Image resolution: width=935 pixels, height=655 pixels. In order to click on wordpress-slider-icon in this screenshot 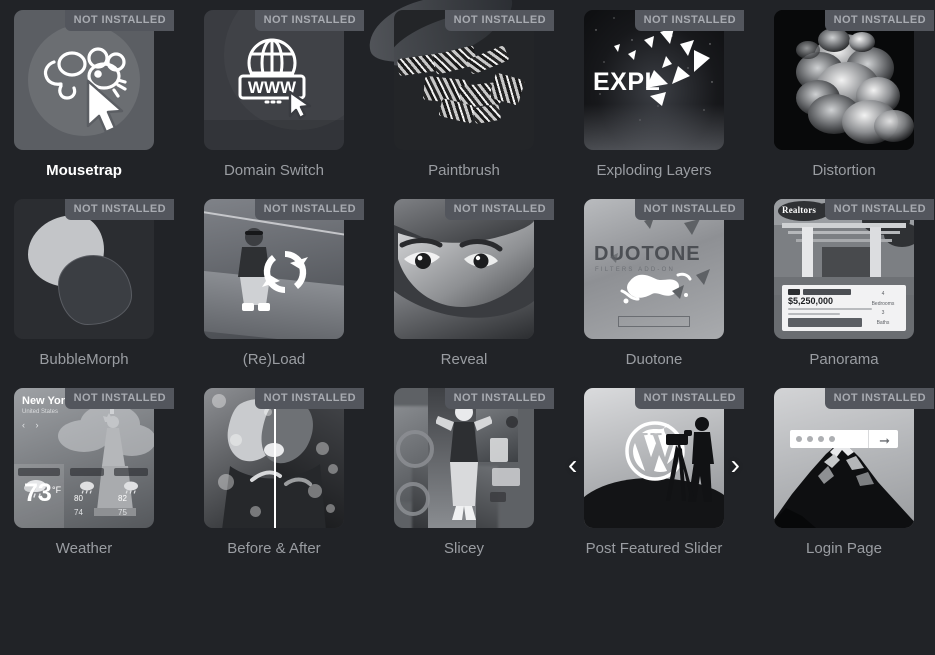, I will do `click(654, 458)`.